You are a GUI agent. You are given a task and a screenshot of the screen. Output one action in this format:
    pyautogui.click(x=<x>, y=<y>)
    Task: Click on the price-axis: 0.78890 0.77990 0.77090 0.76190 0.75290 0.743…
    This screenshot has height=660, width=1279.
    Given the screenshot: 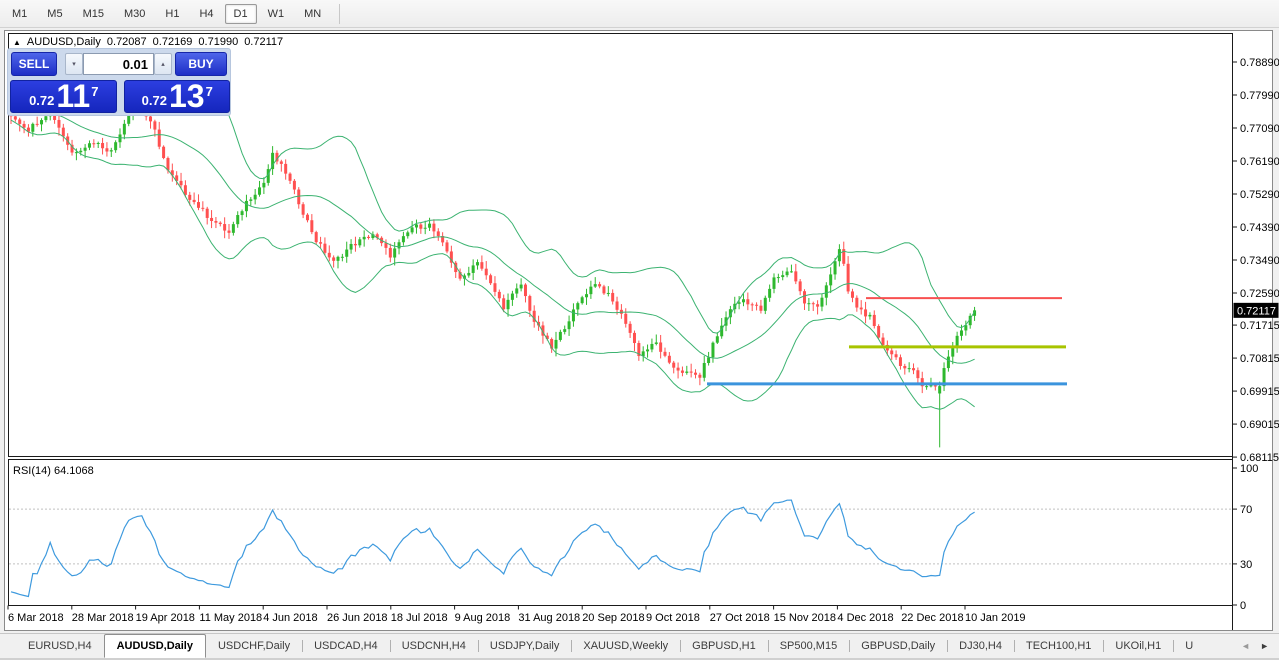 What is the action you would take?
    pyautogui.click(x=1255, y=334)
    